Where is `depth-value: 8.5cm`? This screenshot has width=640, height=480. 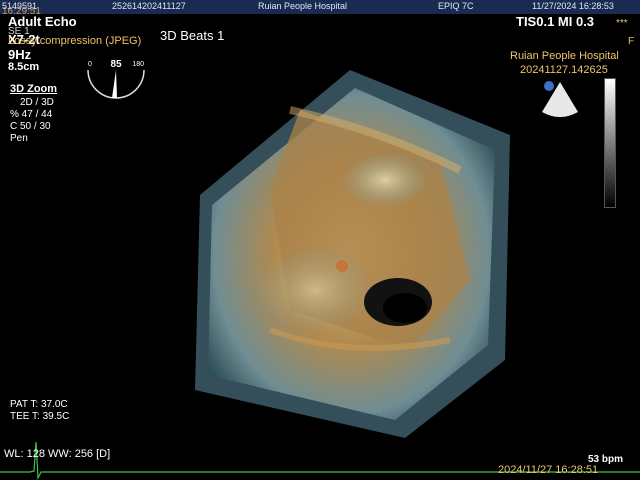
depth-value: 8.5cm is located at coordinates (24, 67).